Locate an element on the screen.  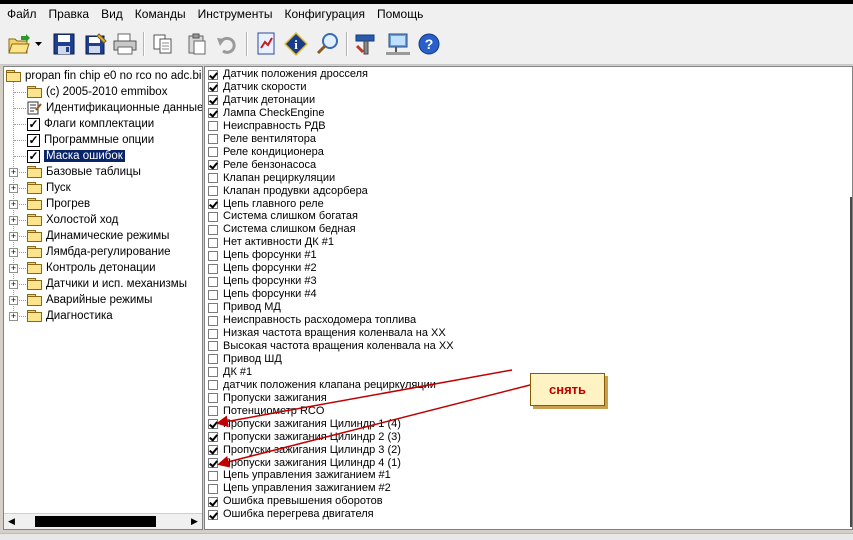
annotation-text: снять is located at coordinates (567, 389).